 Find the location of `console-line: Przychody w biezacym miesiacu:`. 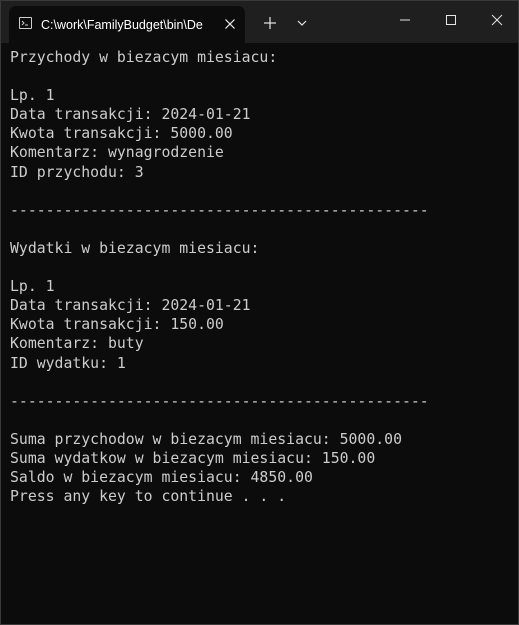

console-line: Przychody w biezacym miesiacu: is located at coordinates (144, 57).